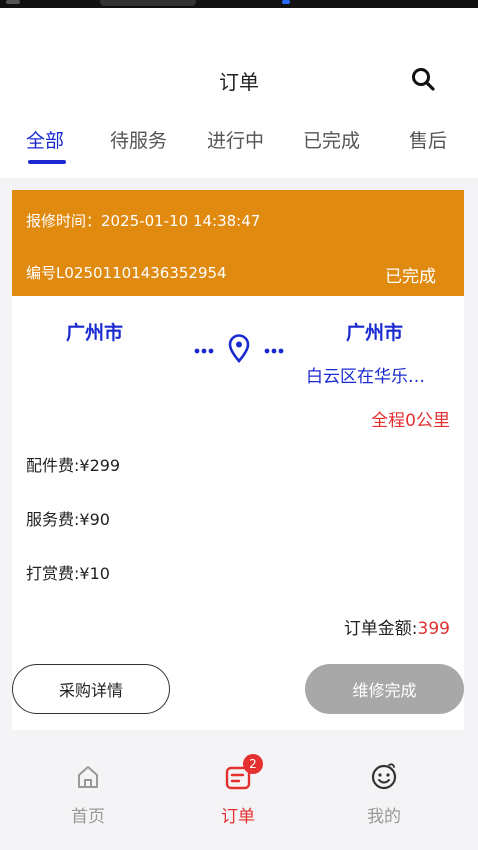 Image resolution: width=478 pixels, height=850 pixels. What do you see at coordinates (88, 794) in the screenshot?
I see `nav-home: 首页` at bounding box center [88, 794].